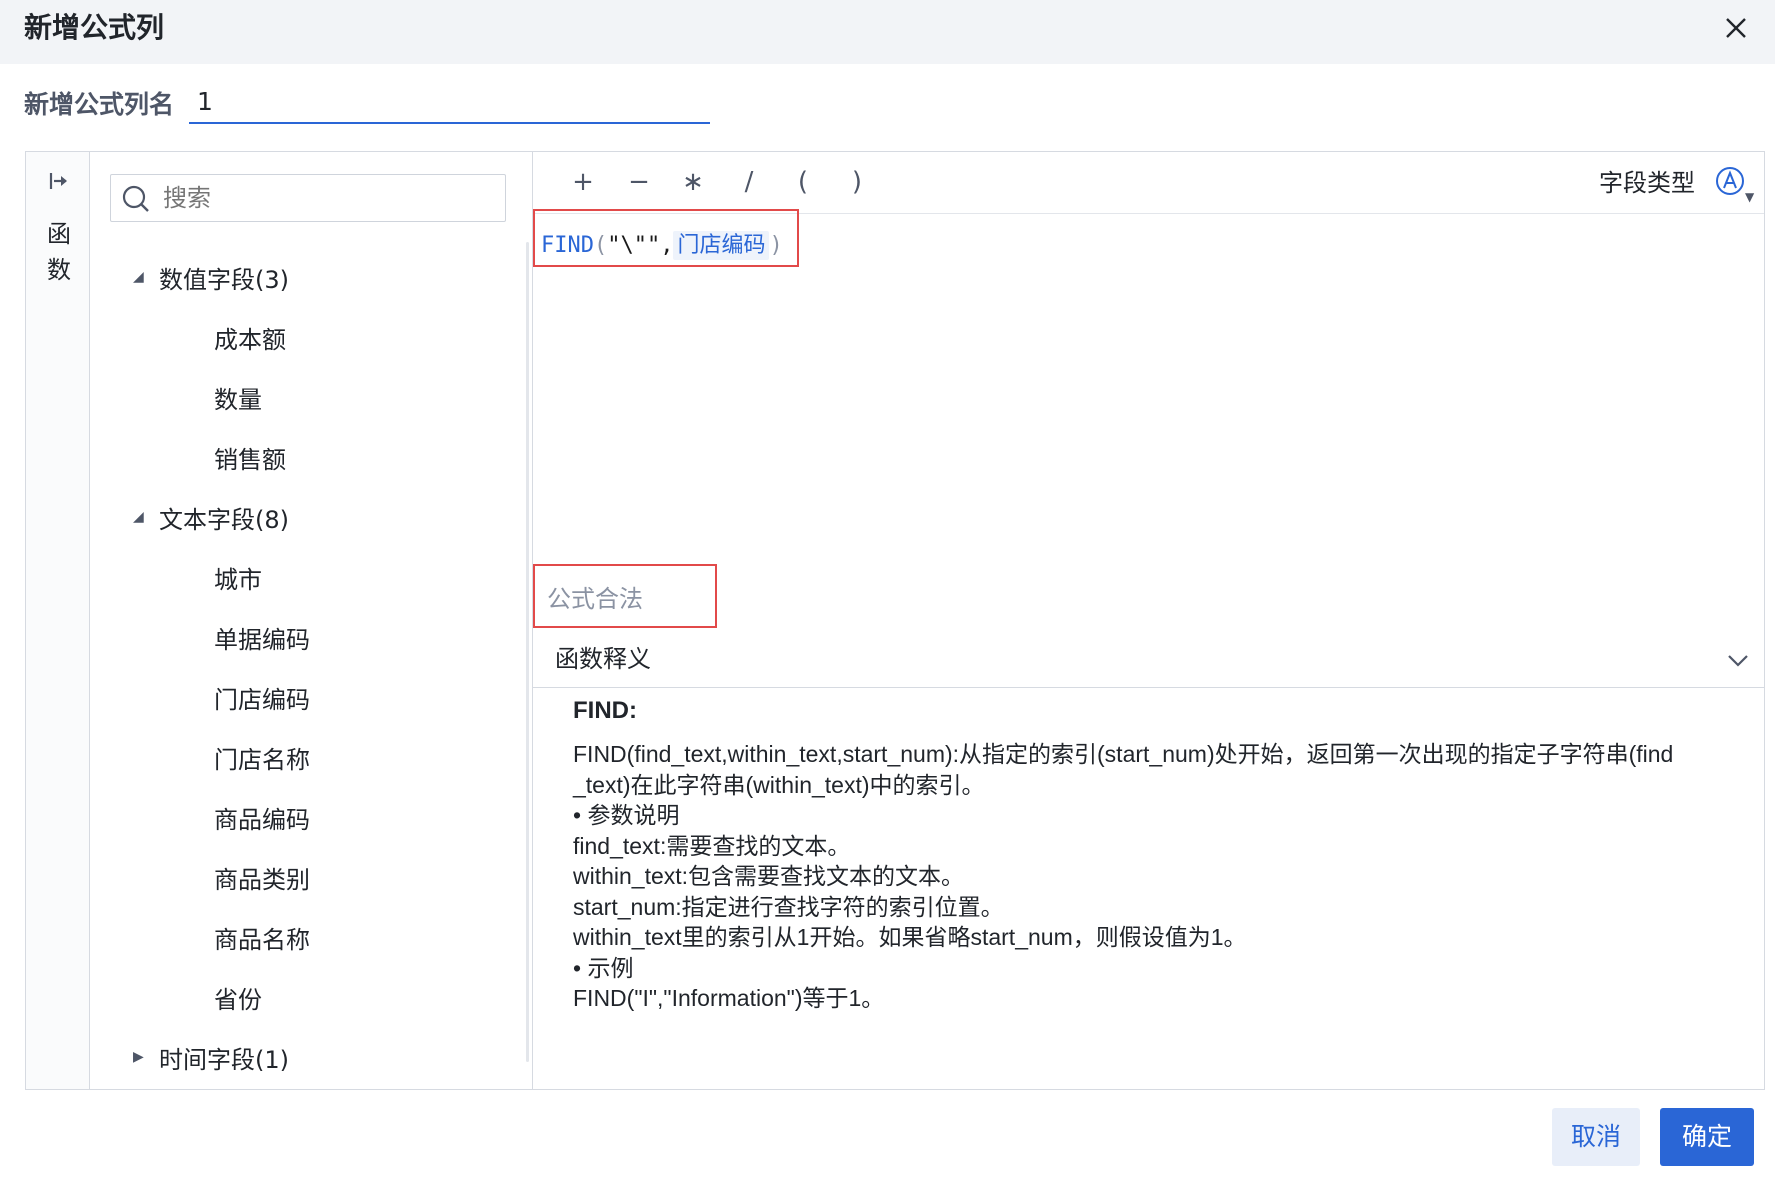 The image size is (1775, 1180). Describe the element at coordinates (300, 757) in the screenshot. I see `field-item: 门店名称` at that location.